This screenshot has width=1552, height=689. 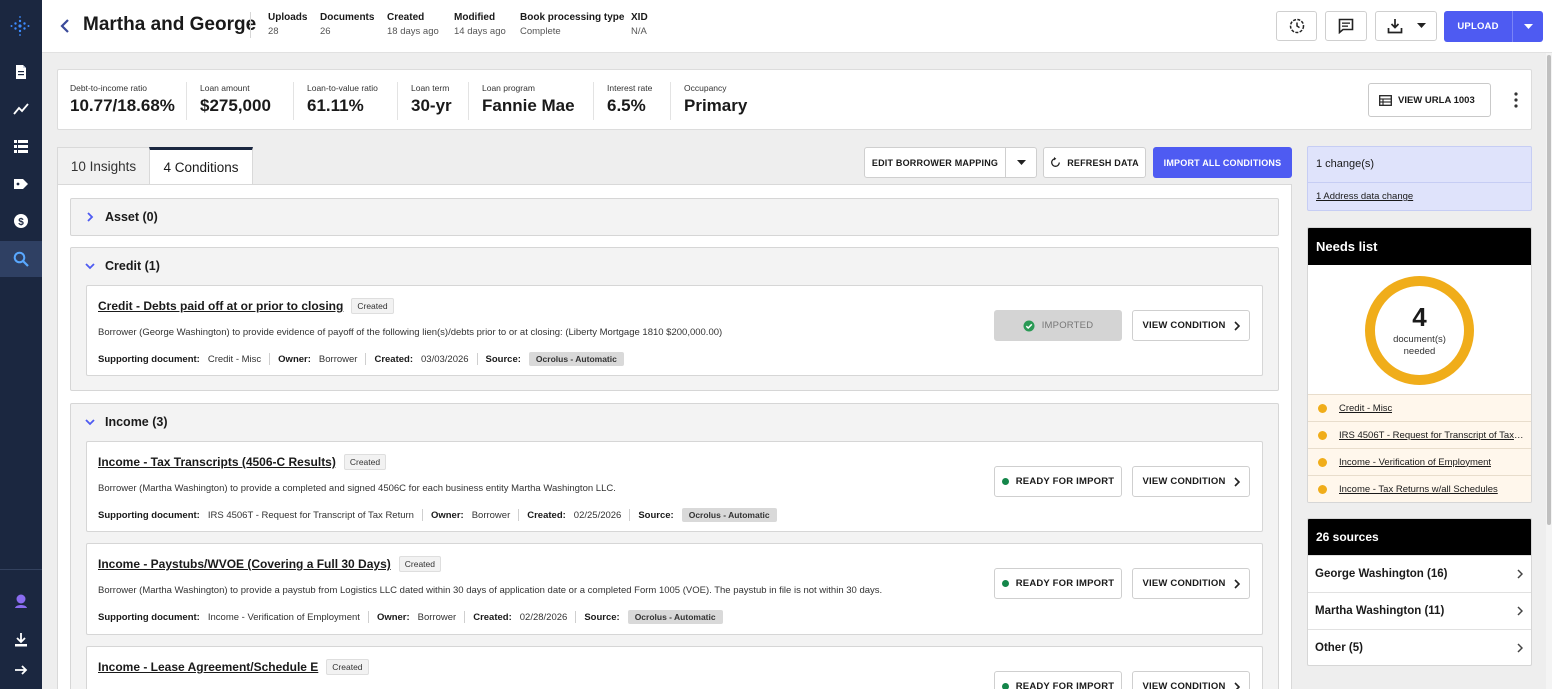 I want to click on page-scrollbar, so click(x=1549, y=371).